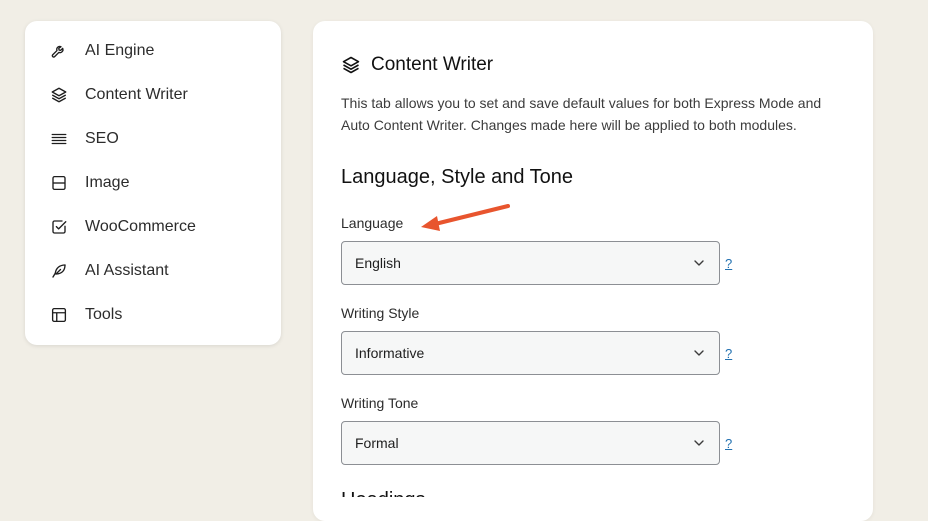  I want to click on writing-tone-select-value: Formal, so click(377, 443).